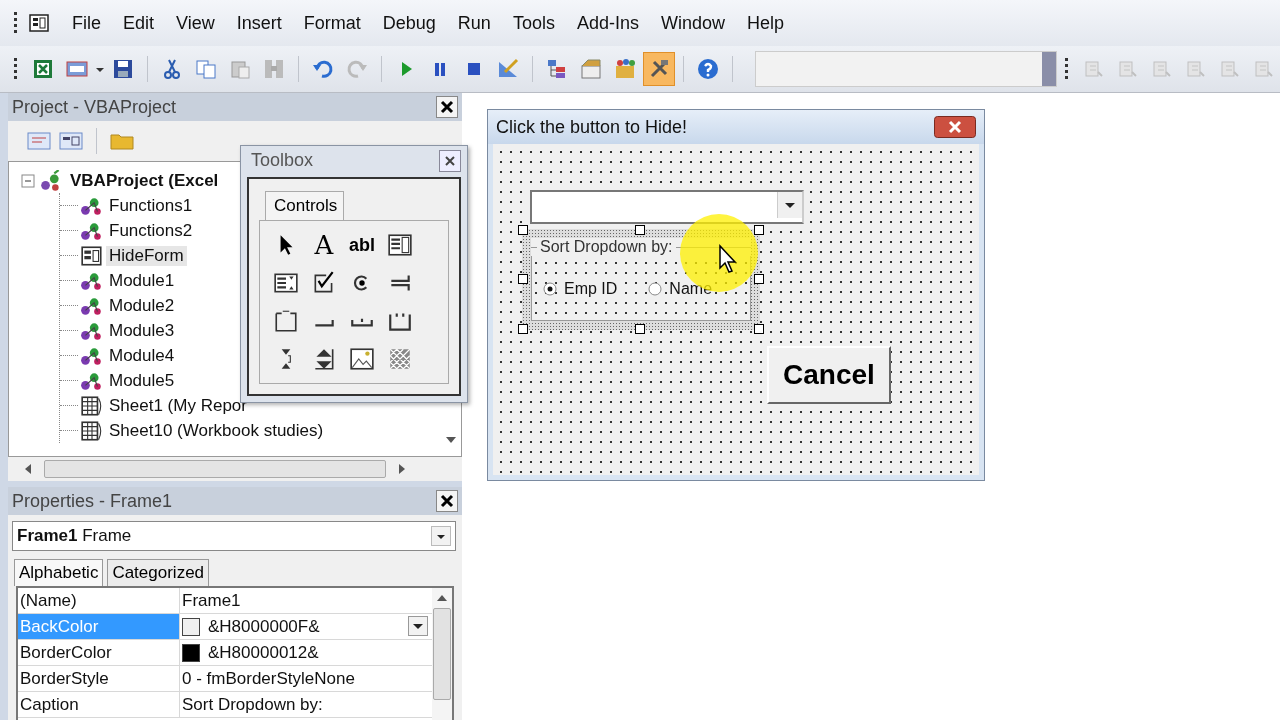 Image resolution: width=1280 pixels, height=720 pixels. Describe the element at coordinates (409, 23) in the screenshot. I see `menu-item: Debug` at that location.